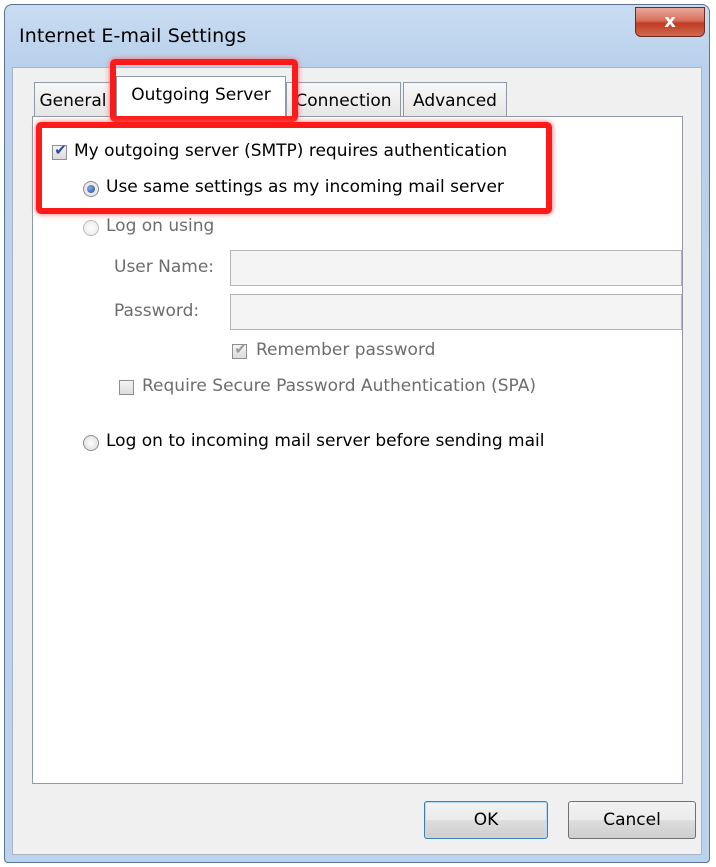 This screenshot has height=867, width=716. What do you see at coordinates (91, 443) in the screenshot?
I see `log-on-incoming-radio` at bounding box center [91, 443].